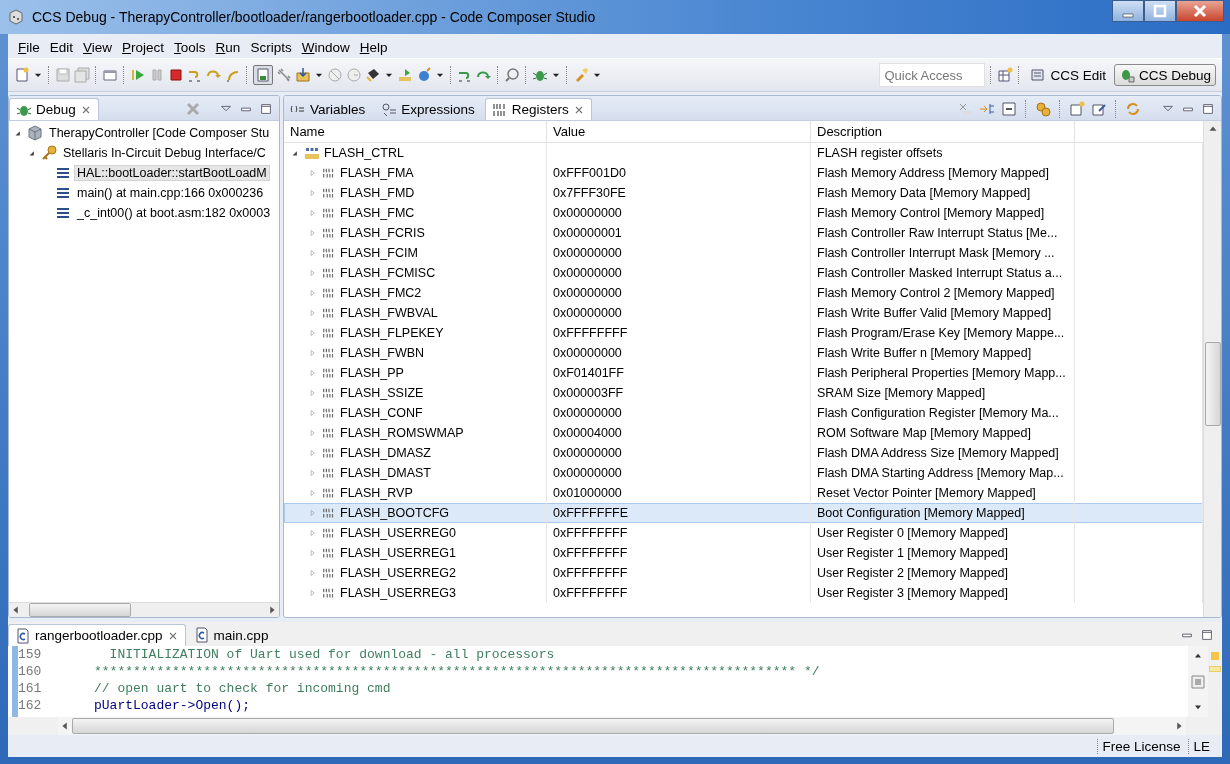 This screenshot has width=1230, height=764. I want to click on editor-tab: main.cpp, so click(231, 635).